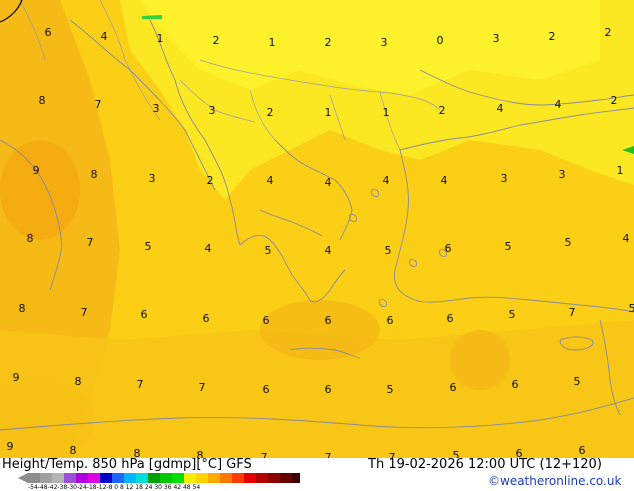 This screenshot has height=491, width=634. Describe the element at coordinates (480, 360) in the screenshot. I see `warm-spot-levant` at that location.